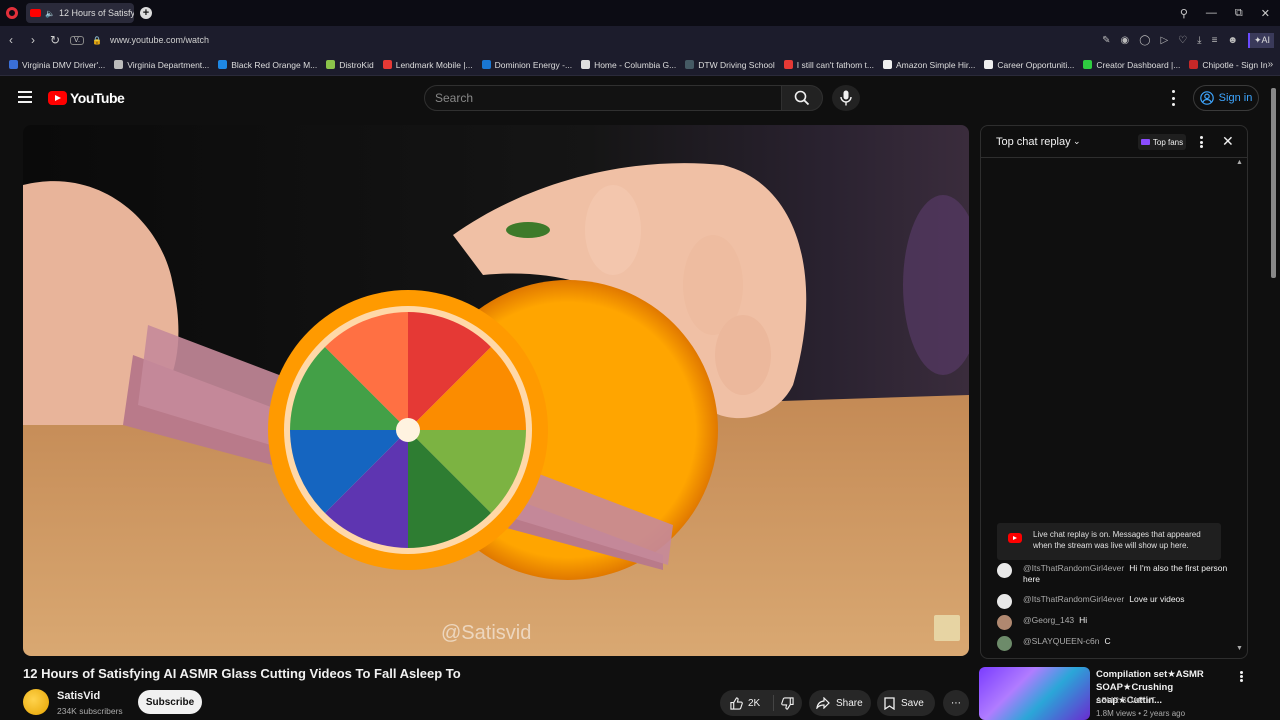 Image resolution: width=1280 pixels, height=720 pixels. I want to click on speaker-icon: 🔈, so click(50, 13).